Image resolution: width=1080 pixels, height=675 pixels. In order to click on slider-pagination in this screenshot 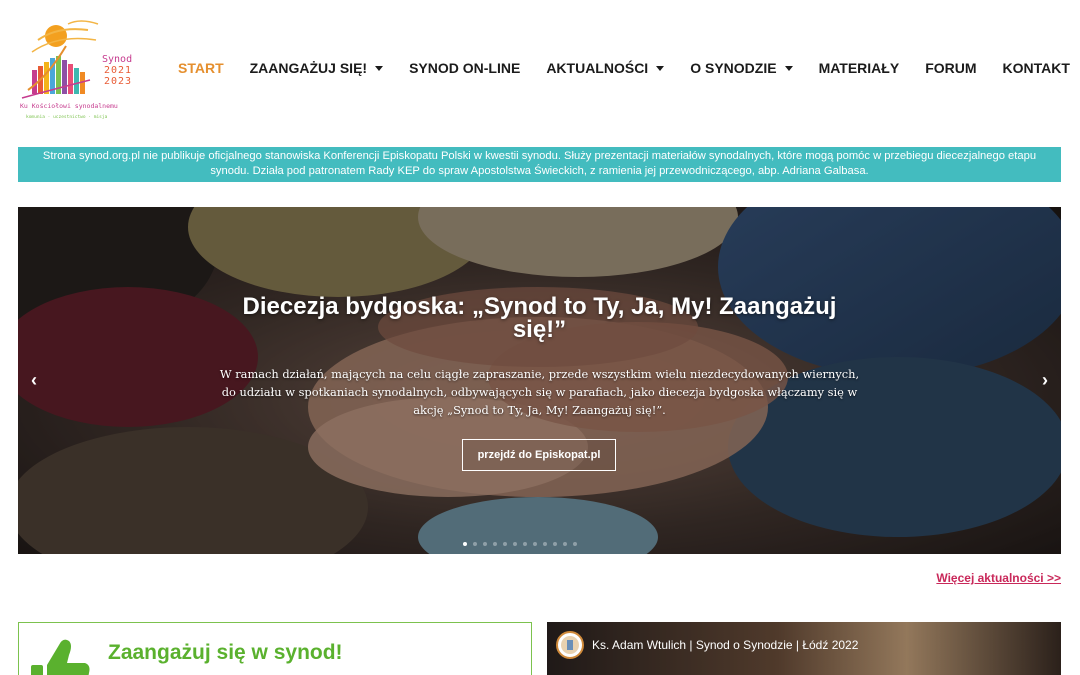, I will do `click(523, 544)`.